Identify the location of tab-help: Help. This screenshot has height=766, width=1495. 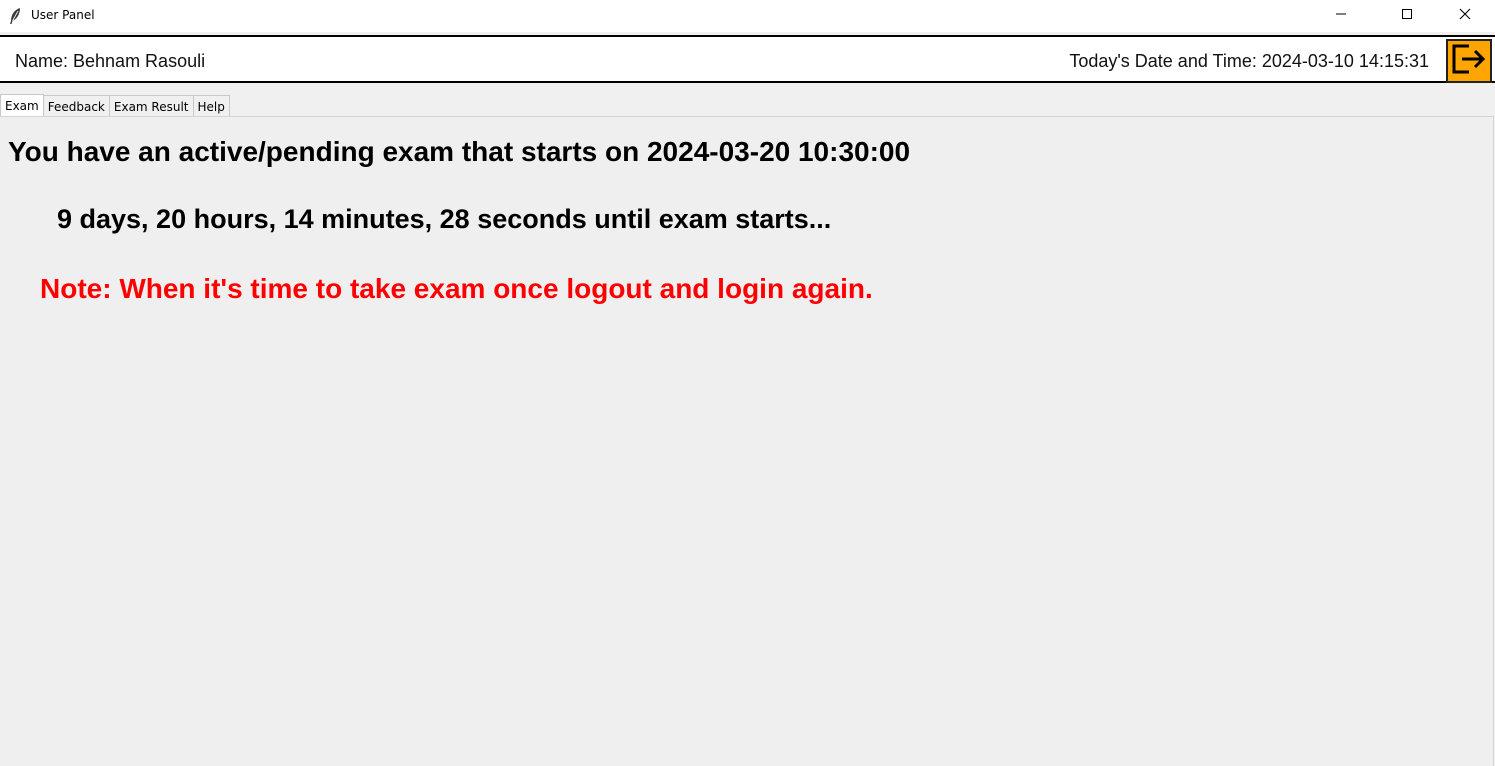
(211, 106).